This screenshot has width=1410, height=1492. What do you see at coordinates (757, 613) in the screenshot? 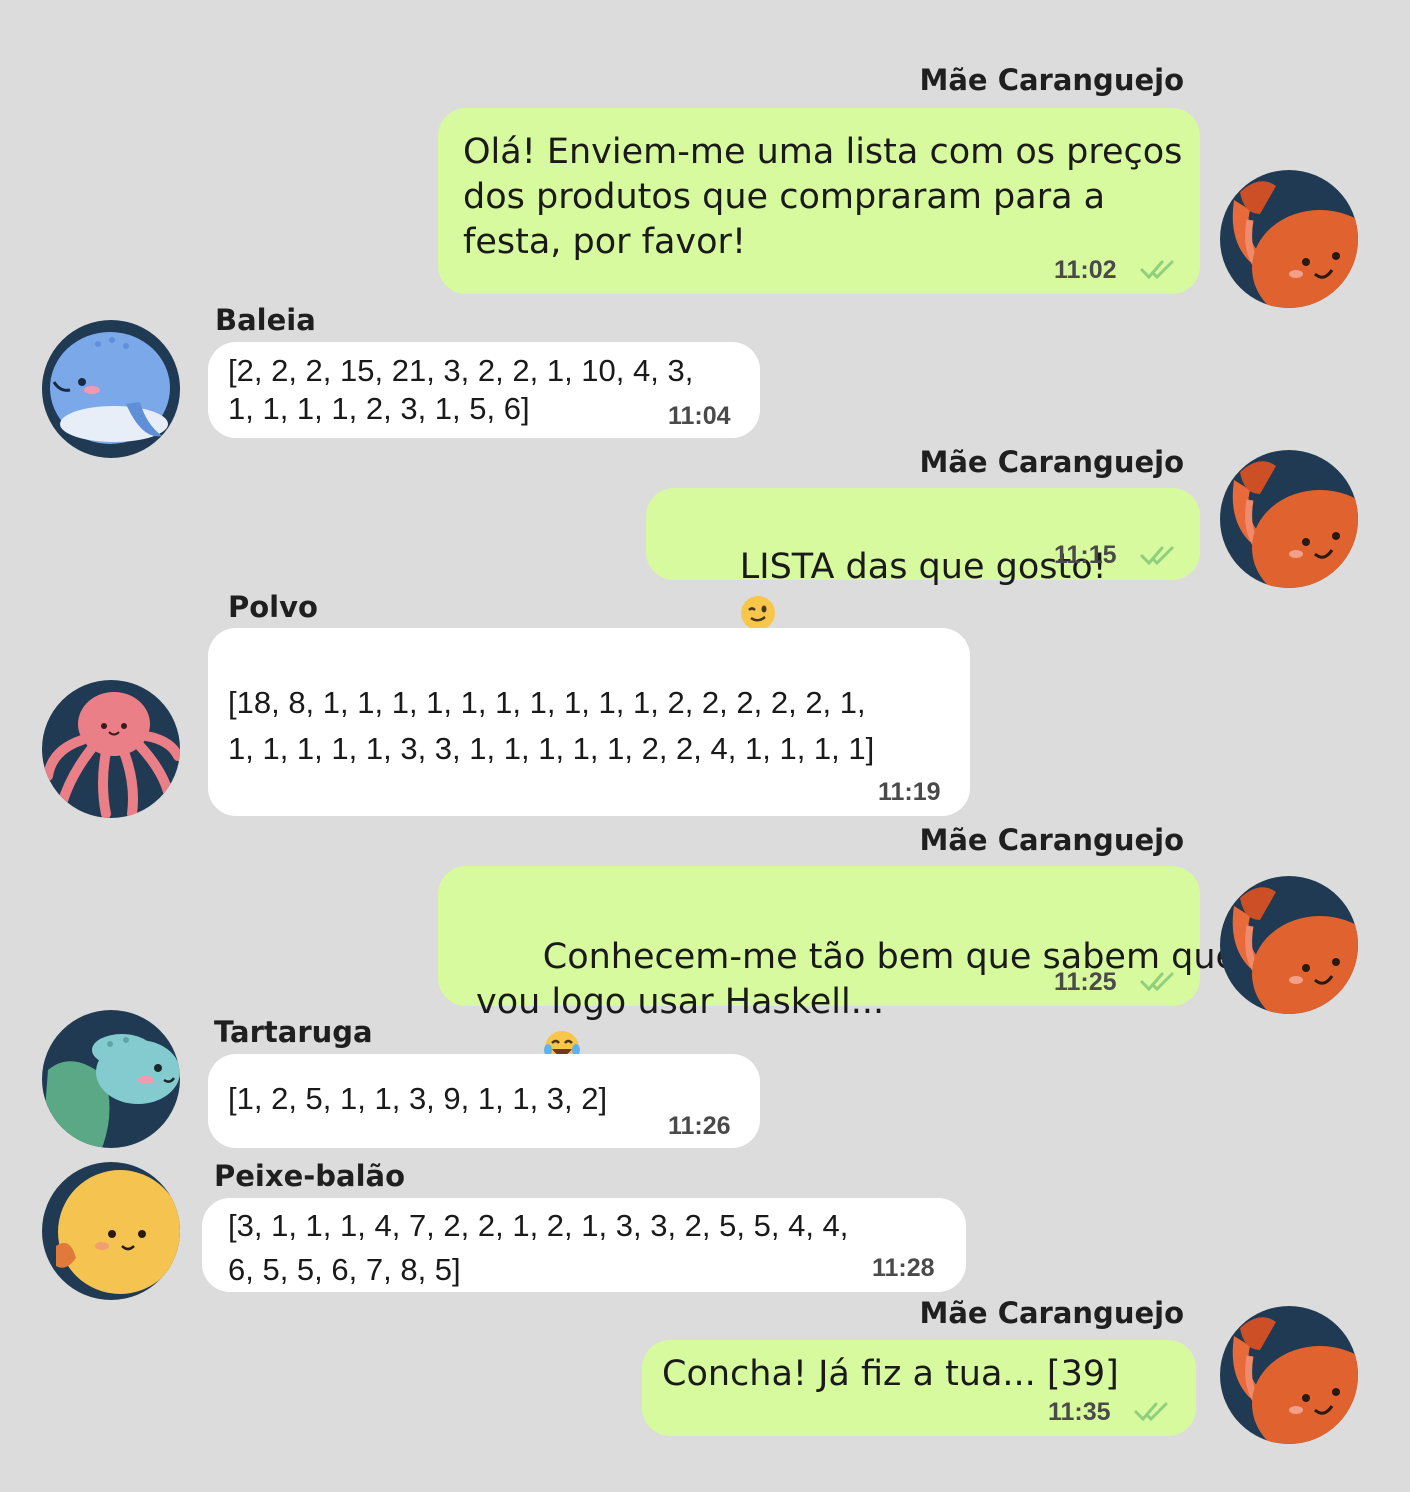
I see `winking-face-emoji-icon` at bounding box center [757, 613].